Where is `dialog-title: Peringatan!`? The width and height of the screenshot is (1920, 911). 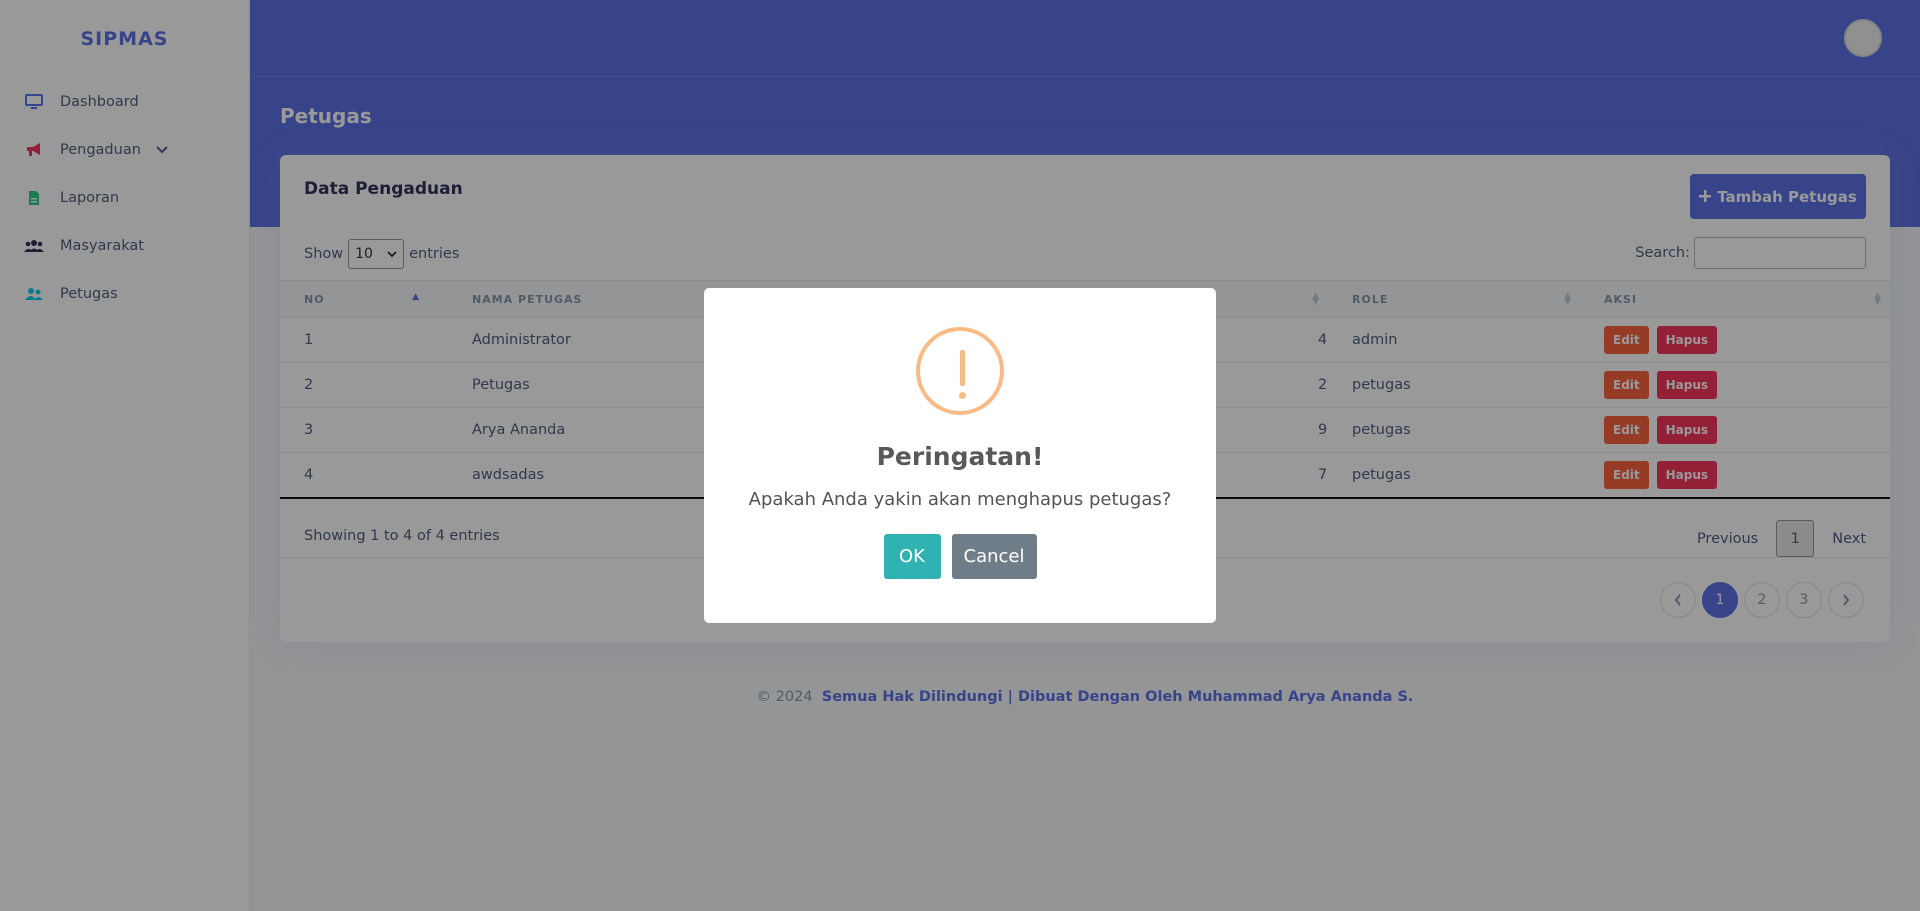
dialog-title: Peringatan! is located at coordinates (960, 456).